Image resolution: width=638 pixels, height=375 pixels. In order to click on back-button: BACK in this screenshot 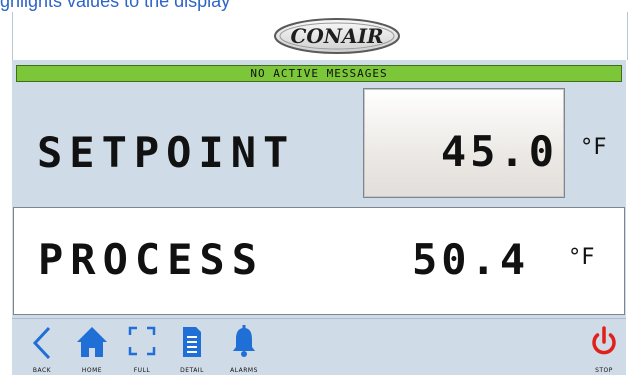, I will do `click(42, 347)`.